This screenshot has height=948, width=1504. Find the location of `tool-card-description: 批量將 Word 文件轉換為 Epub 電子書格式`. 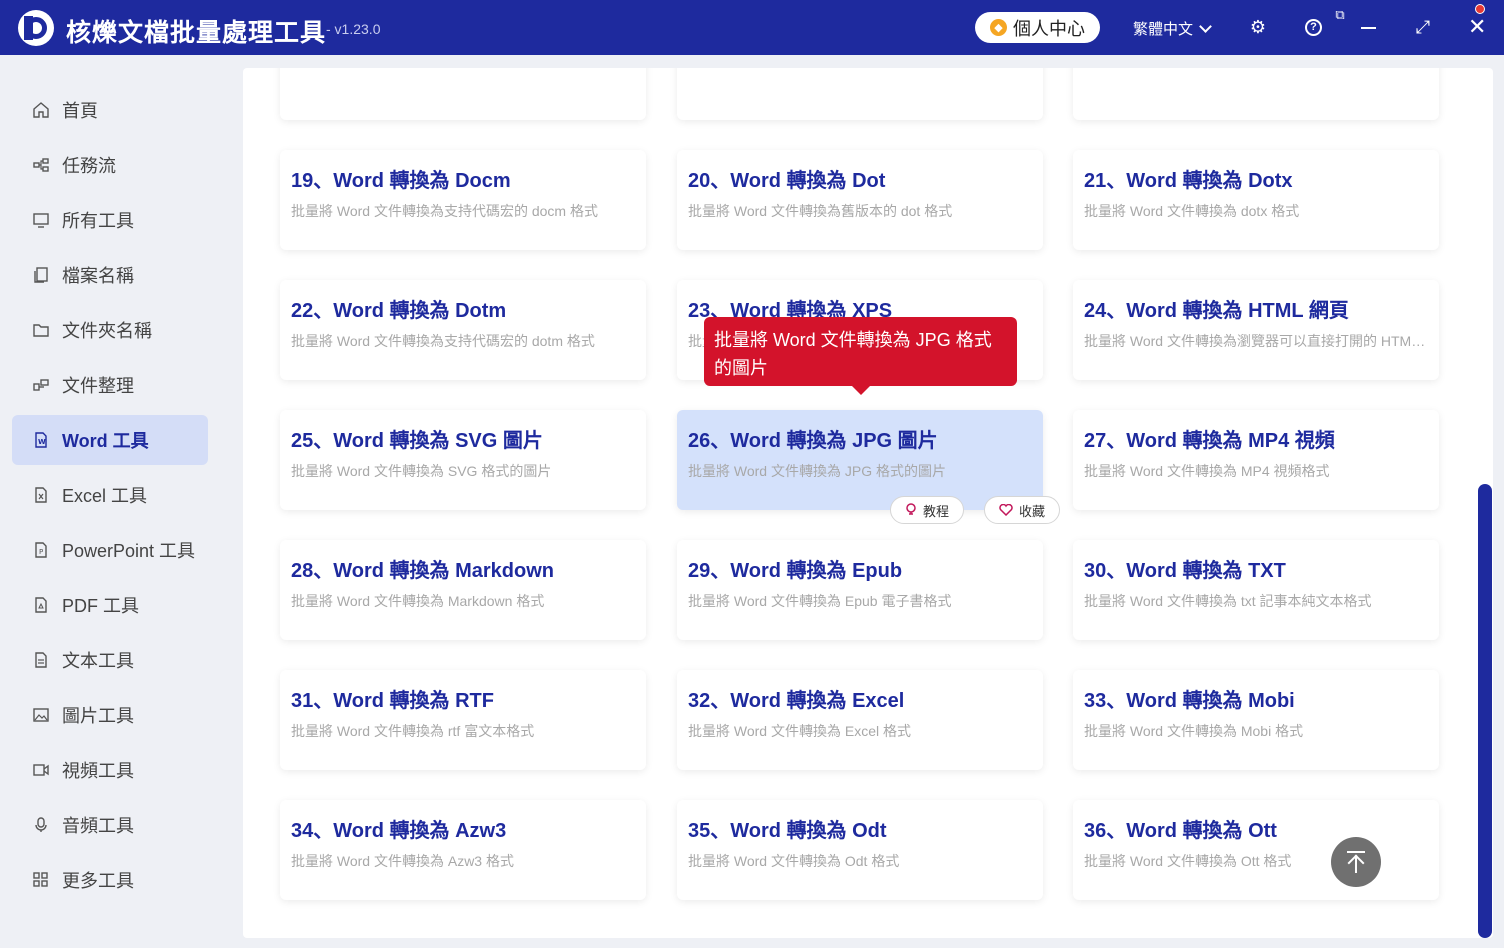

tool-card-description: 批量將 Word 文件轉換為 Epub 電子書格式 is located at coordinates (820, 601).